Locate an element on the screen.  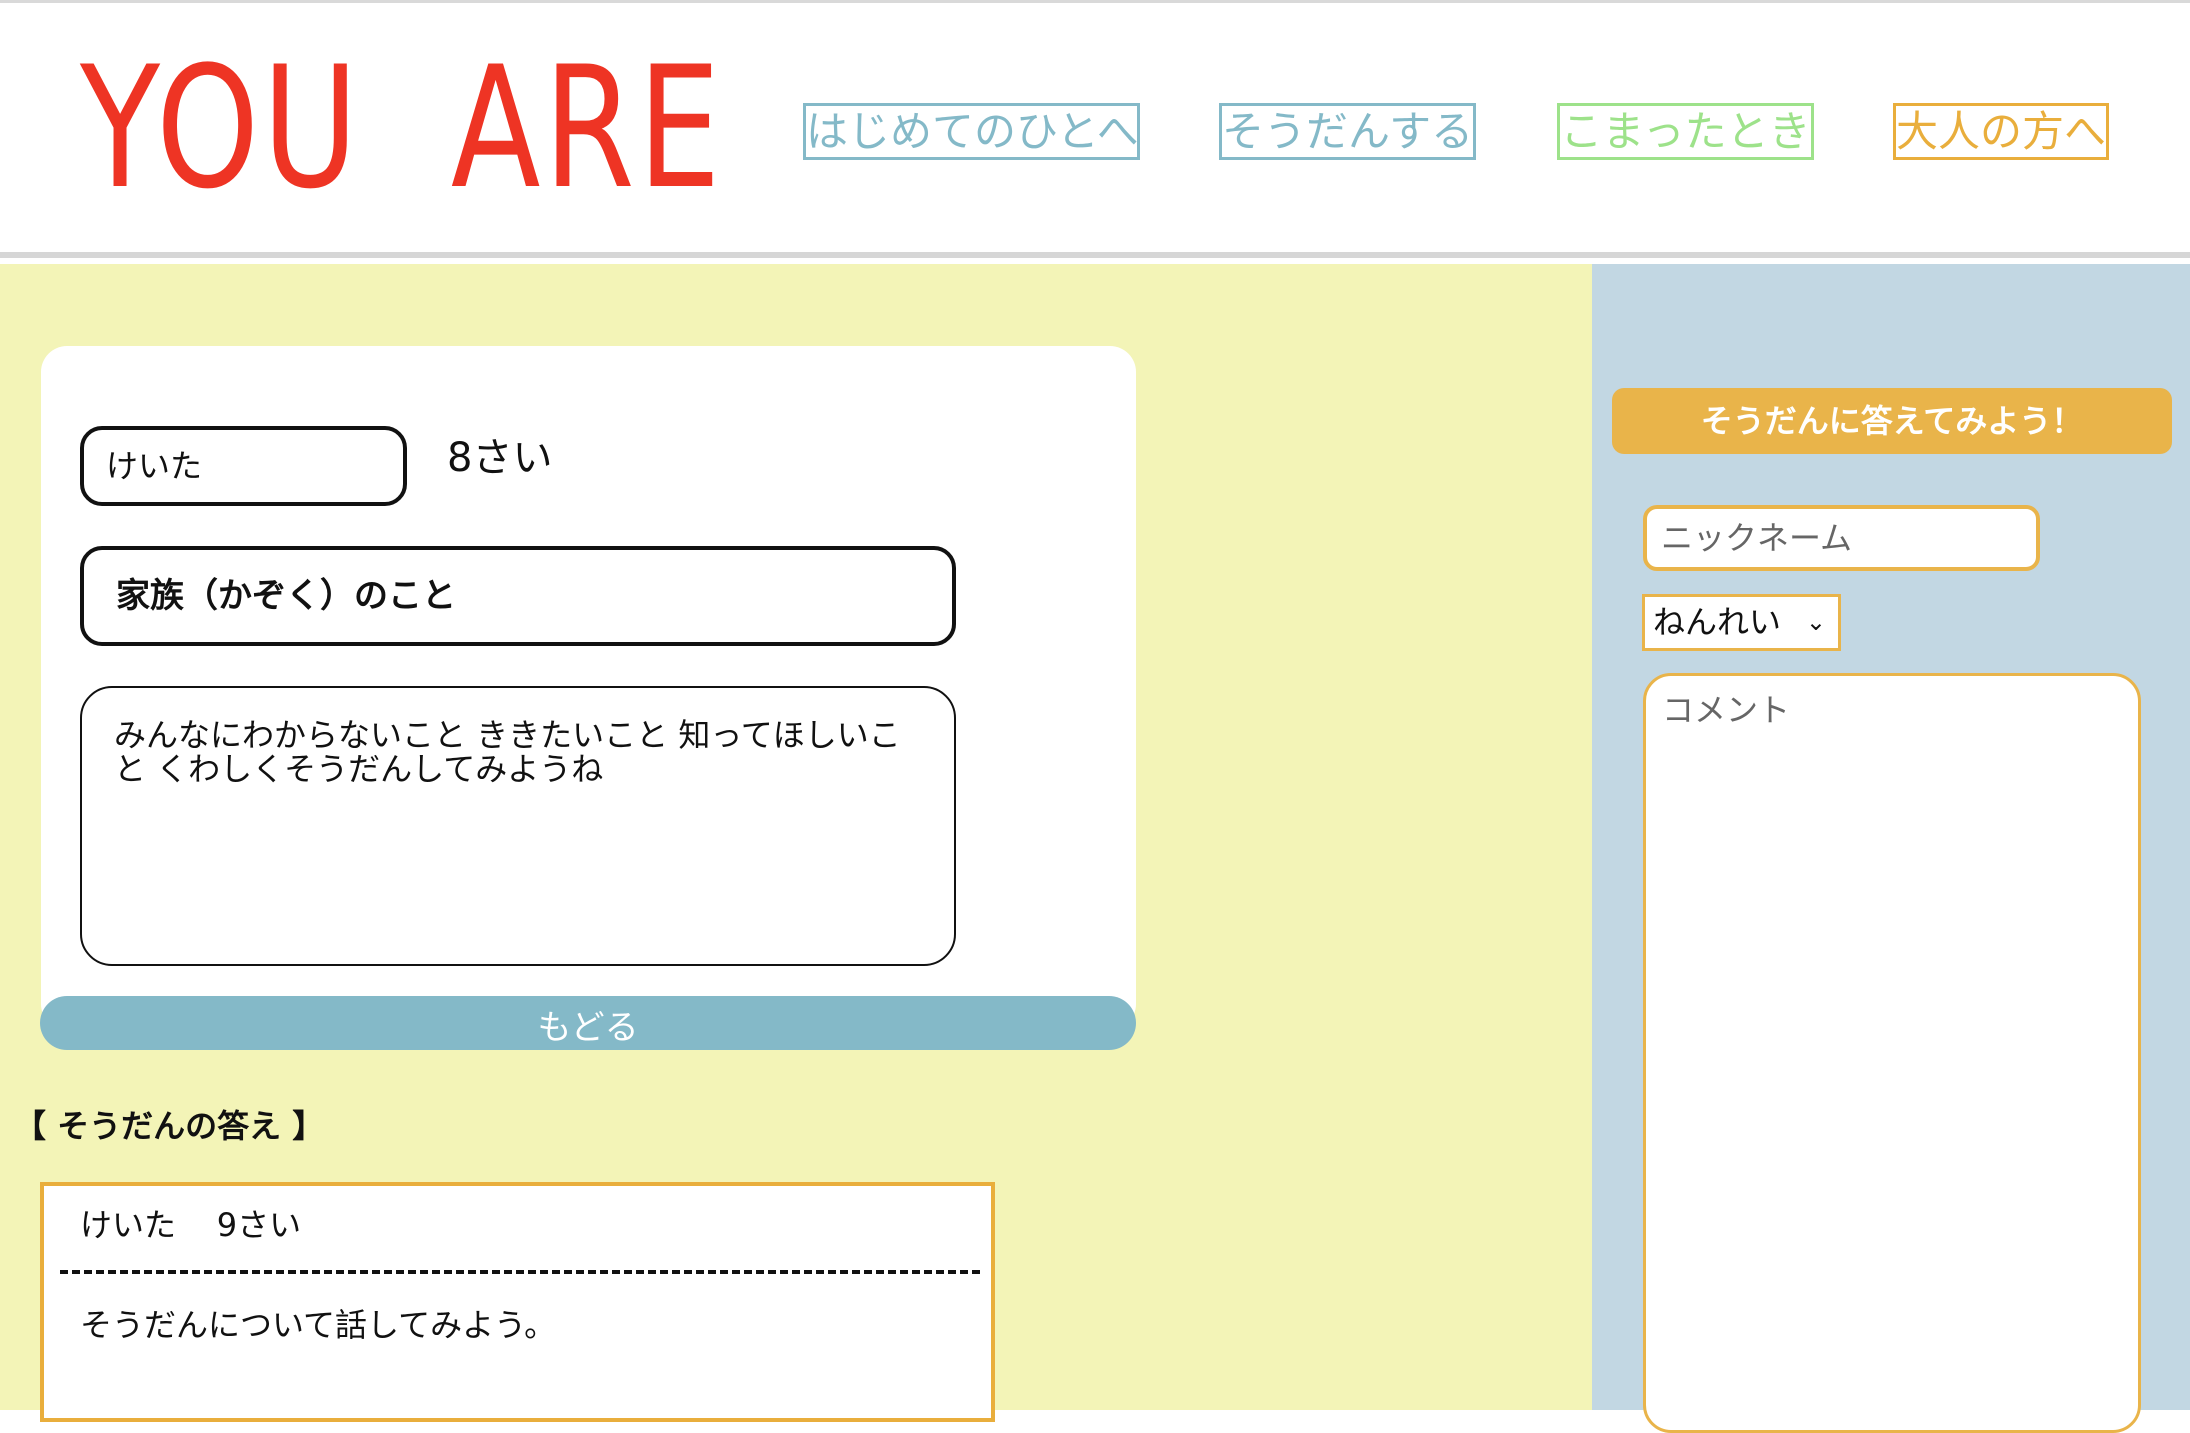
consultant-name: けいた is located at coordinates (243, 466).